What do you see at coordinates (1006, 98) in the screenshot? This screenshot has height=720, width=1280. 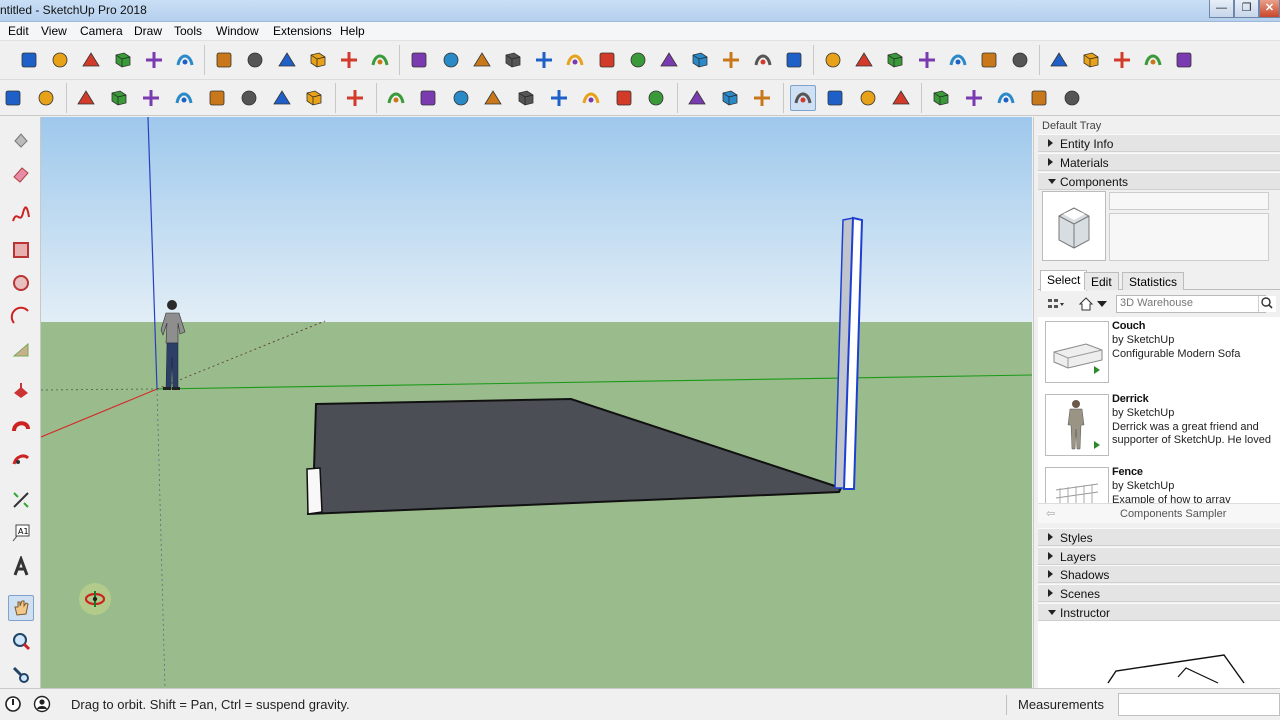 I see `export-icon` at bounding box center [1006, 98].